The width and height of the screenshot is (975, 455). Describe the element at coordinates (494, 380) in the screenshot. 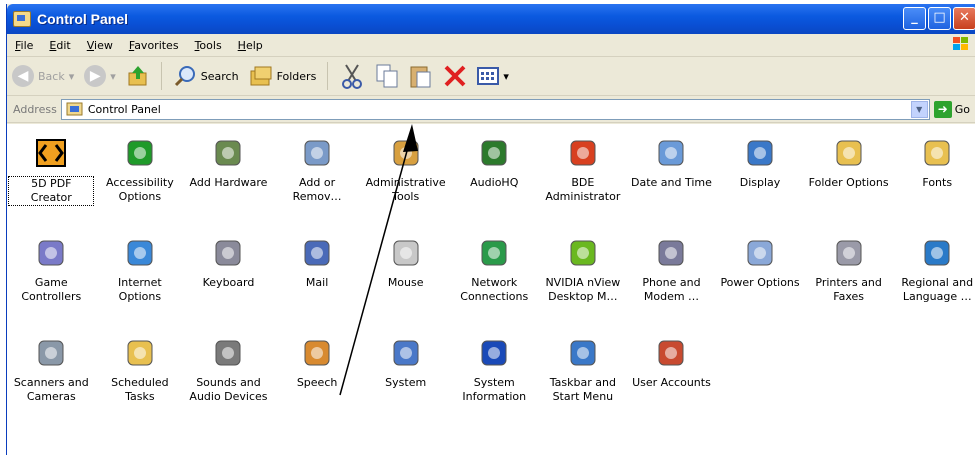

I see `control-panel-item: System Information` at that location.